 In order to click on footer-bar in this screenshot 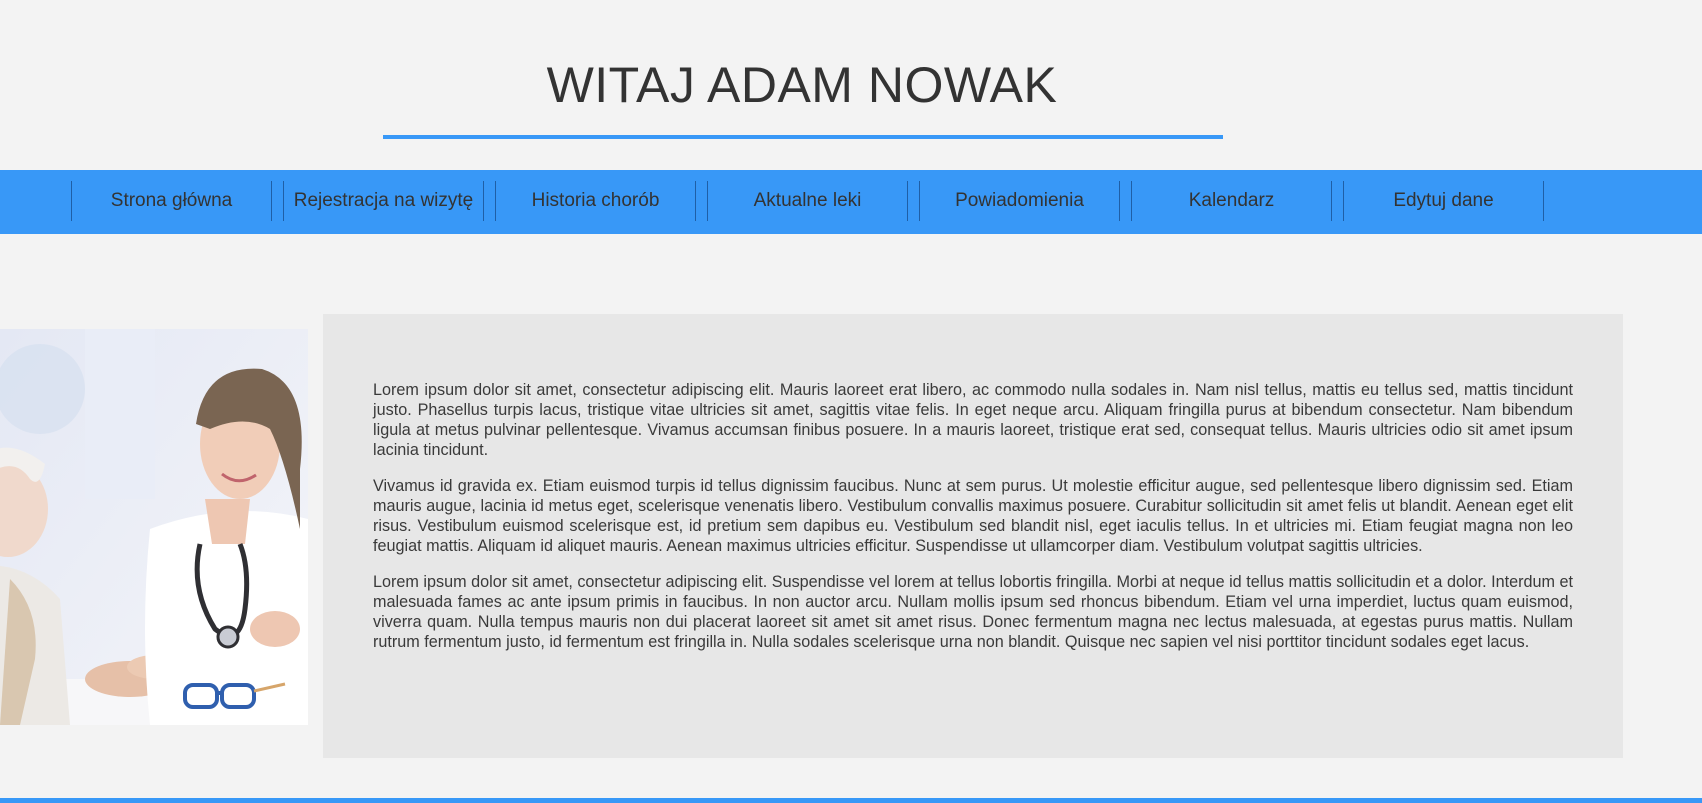, I will do `click(851, 800)`.